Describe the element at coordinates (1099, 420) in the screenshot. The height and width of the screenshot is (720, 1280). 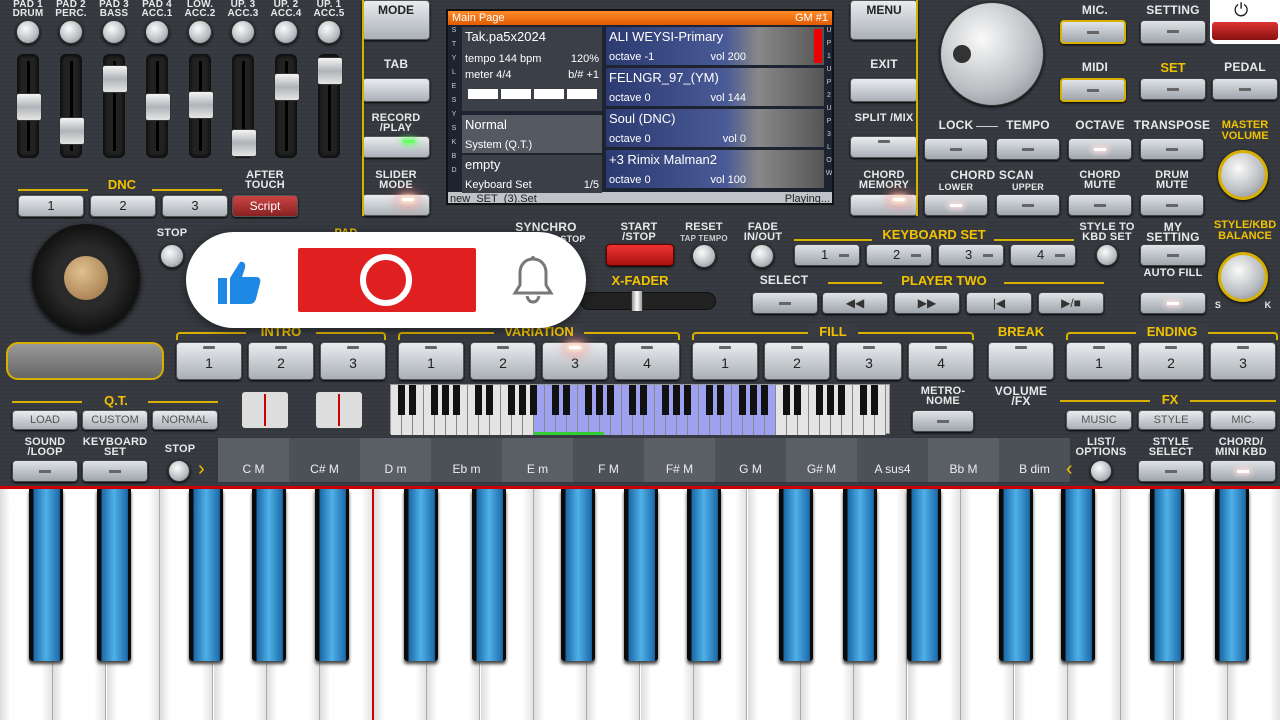
I see `fx-music-button: MUSIC` at that location.